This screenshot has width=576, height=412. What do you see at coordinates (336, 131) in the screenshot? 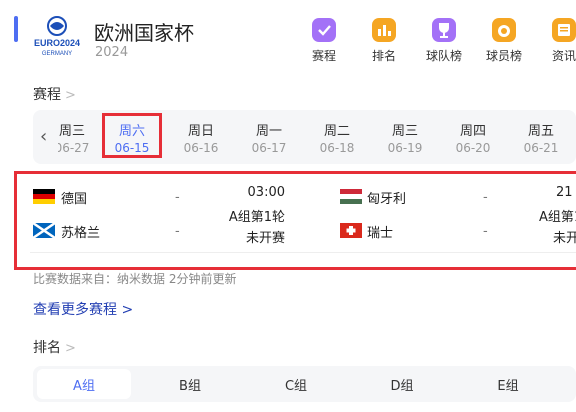
I see `day-week: 周二` at bounding box center [336, 131].